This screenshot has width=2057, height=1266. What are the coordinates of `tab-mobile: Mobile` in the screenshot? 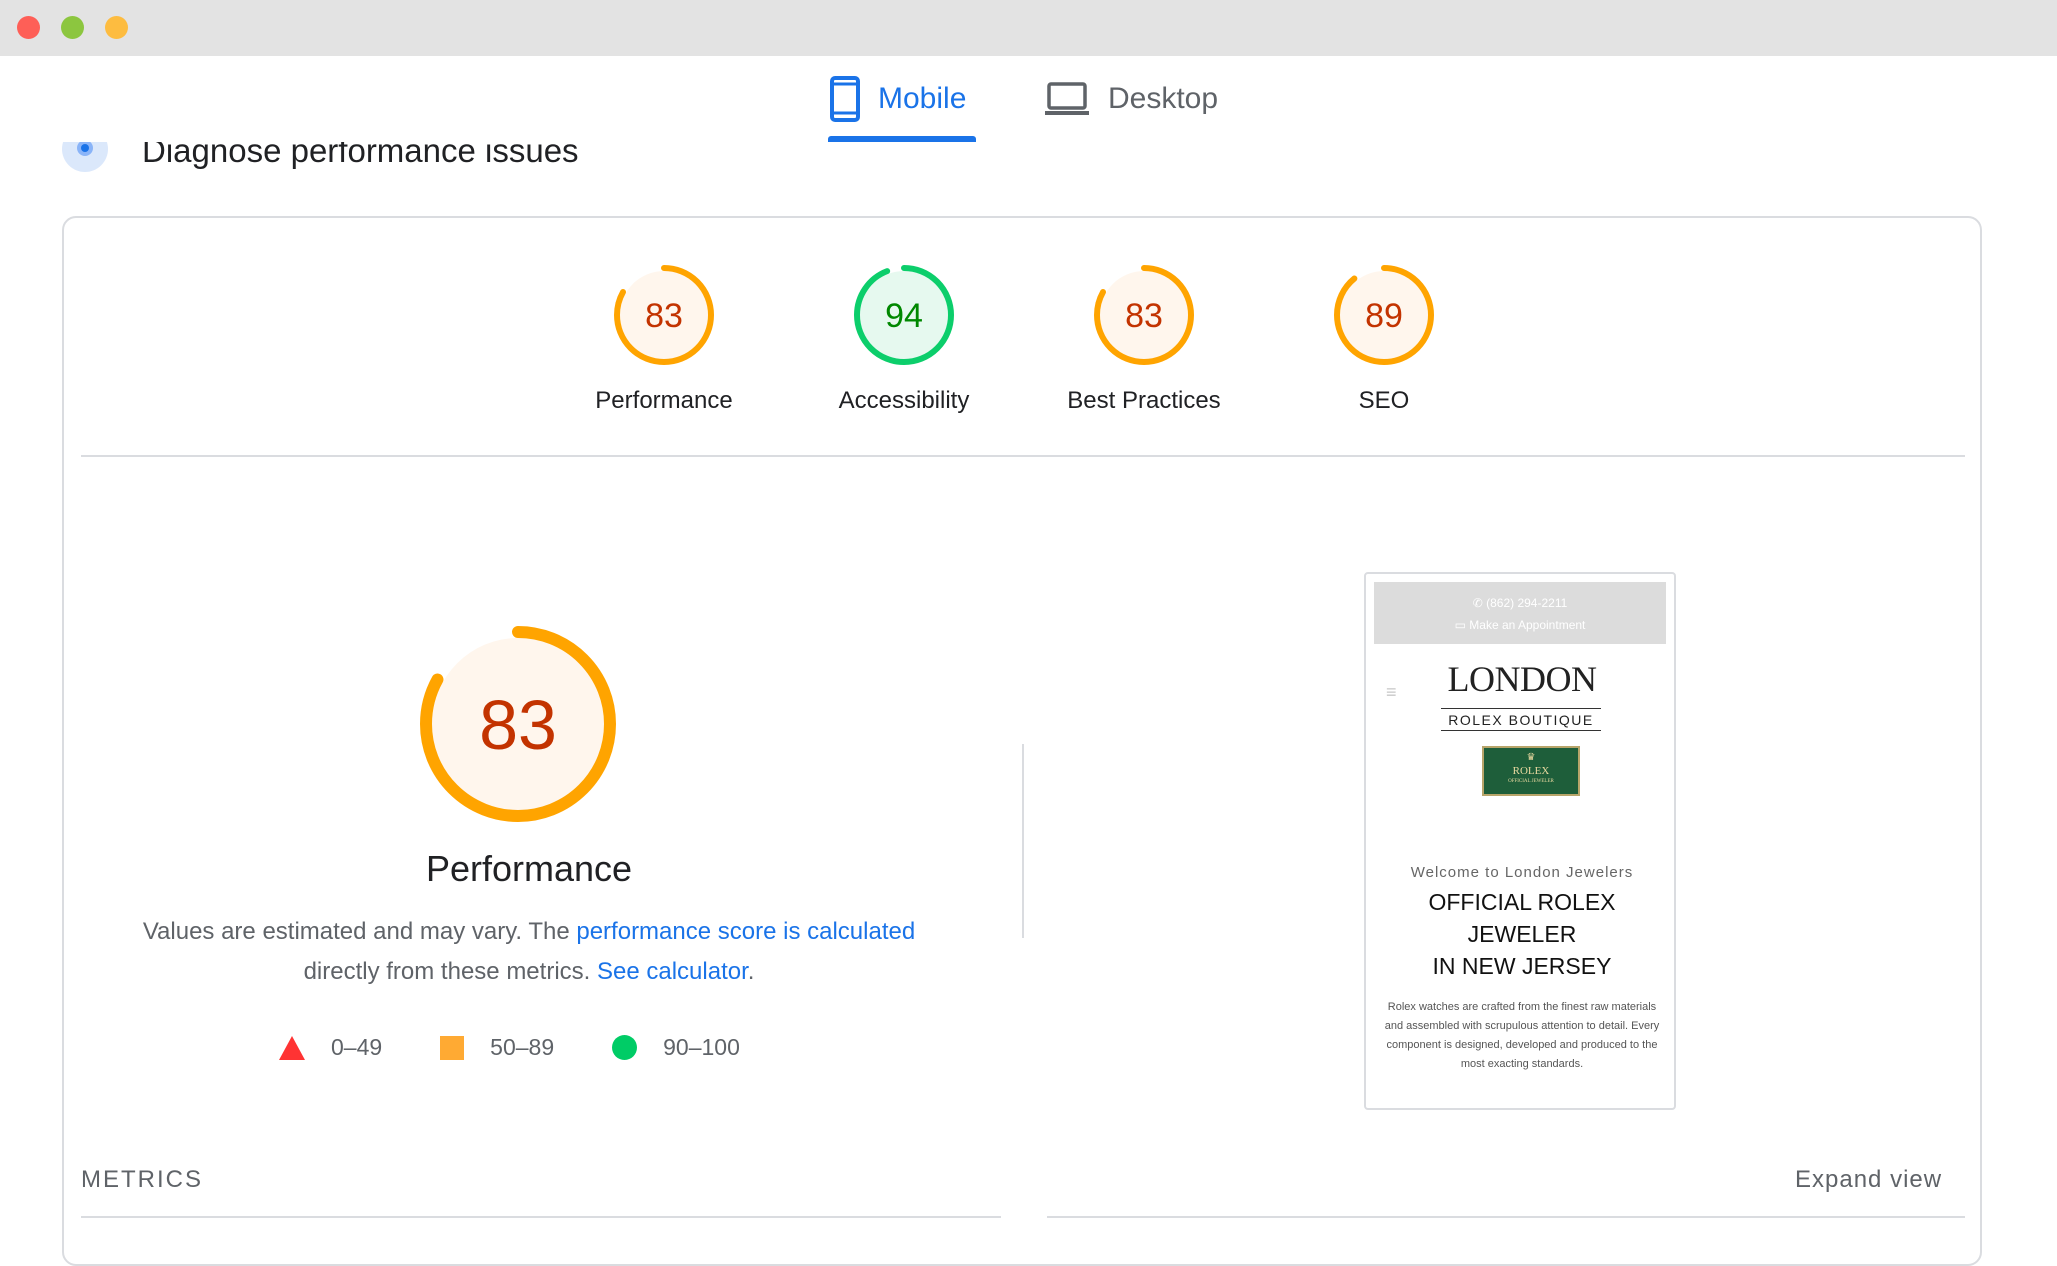 It's located at (898, 99).